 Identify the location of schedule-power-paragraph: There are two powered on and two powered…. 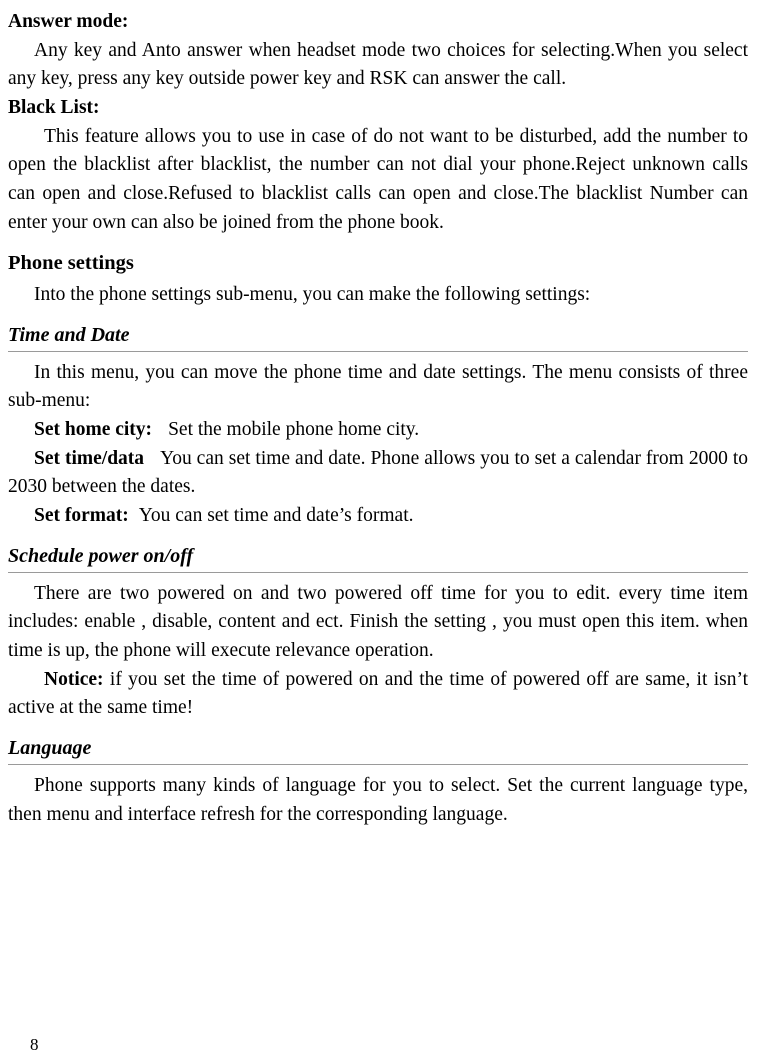
(378, 621).